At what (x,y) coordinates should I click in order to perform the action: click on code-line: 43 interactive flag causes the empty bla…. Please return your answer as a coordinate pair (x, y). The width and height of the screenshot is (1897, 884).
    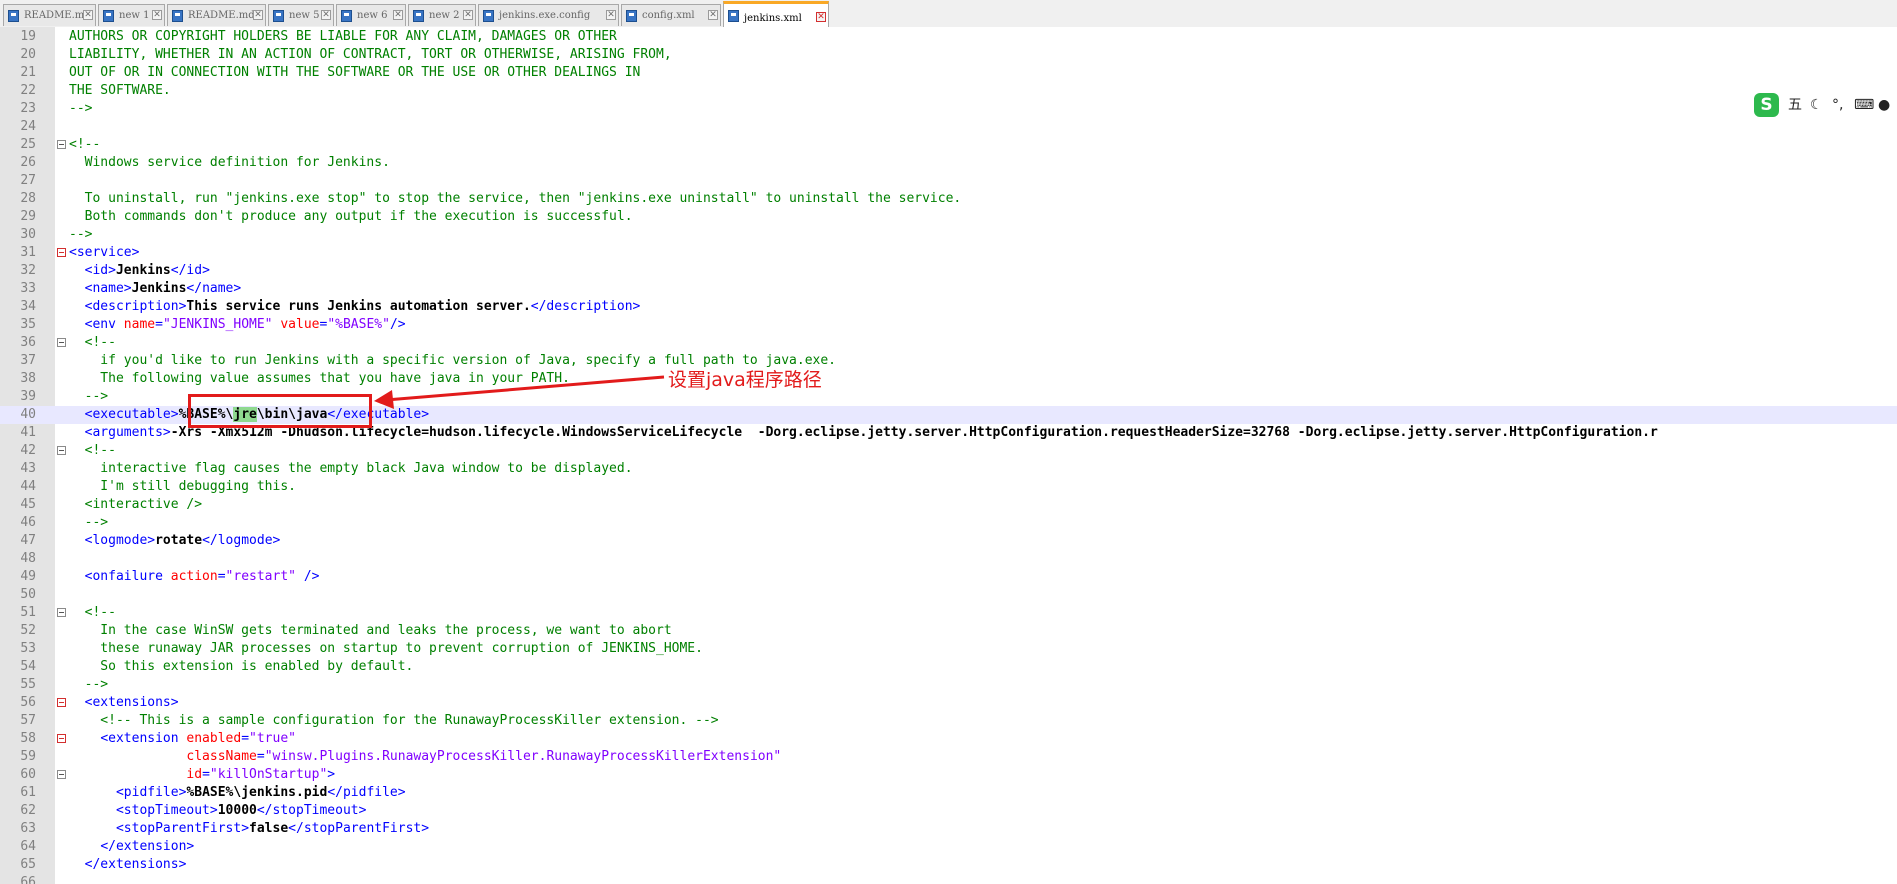
    Looking at the image, I should click on (948, 469).